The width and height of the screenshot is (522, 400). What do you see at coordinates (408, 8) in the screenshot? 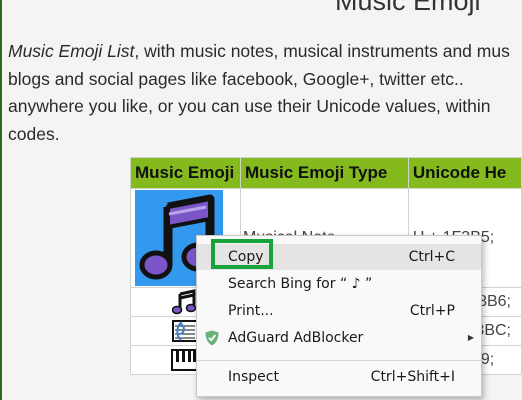
I see `page-title: Music Emoji` at bounding box center [408, 8].